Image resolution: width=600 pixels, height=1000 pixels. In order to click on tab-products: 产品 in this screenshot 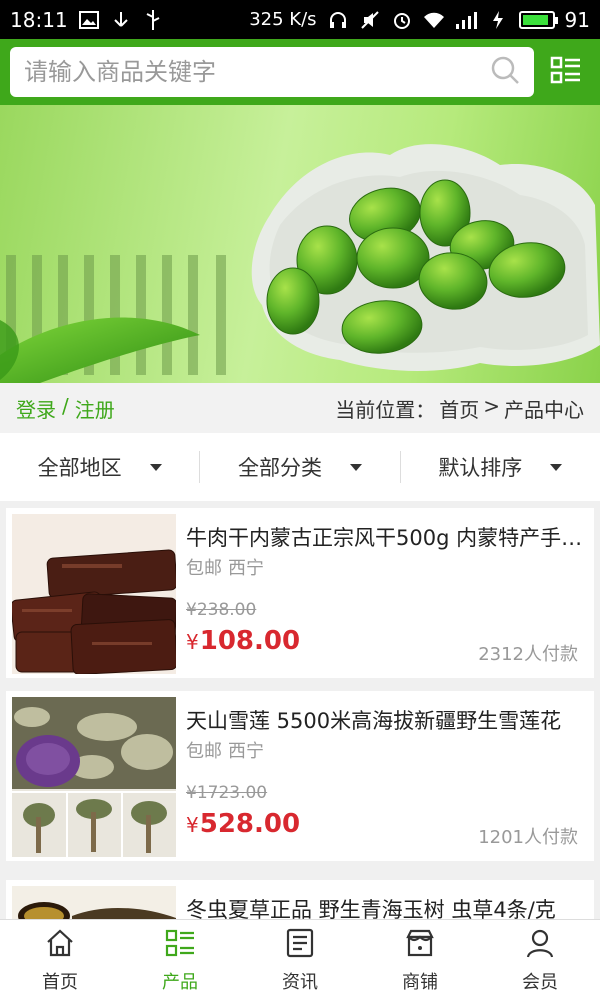, I will do `click(180, 960)`.